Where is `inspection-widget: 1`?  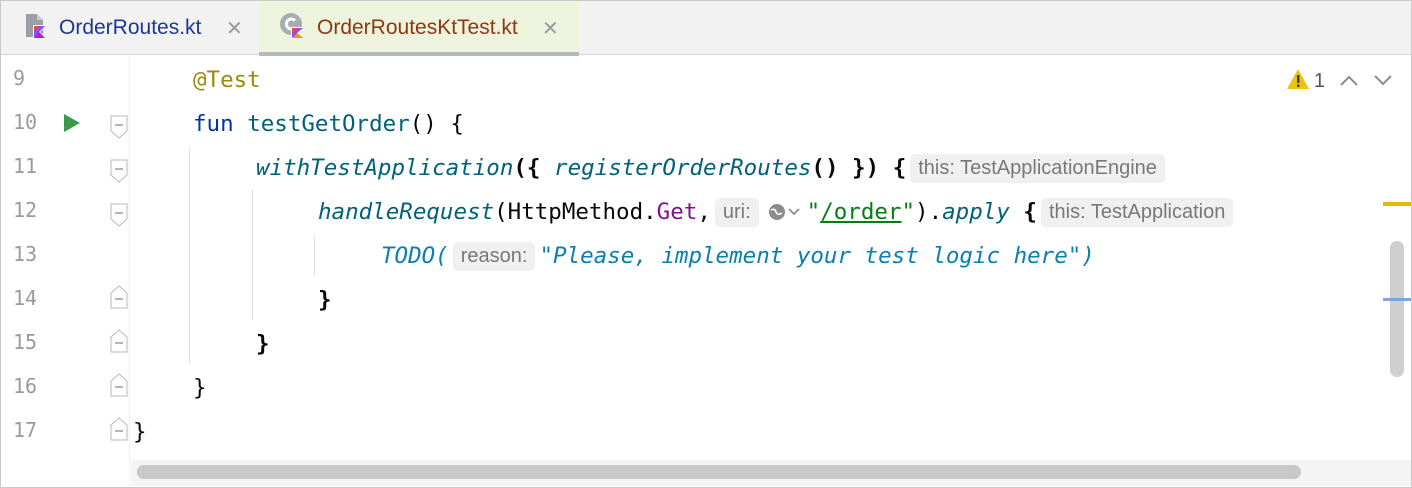
inspection-widget: 1 is located at coordinates (1339, 81).